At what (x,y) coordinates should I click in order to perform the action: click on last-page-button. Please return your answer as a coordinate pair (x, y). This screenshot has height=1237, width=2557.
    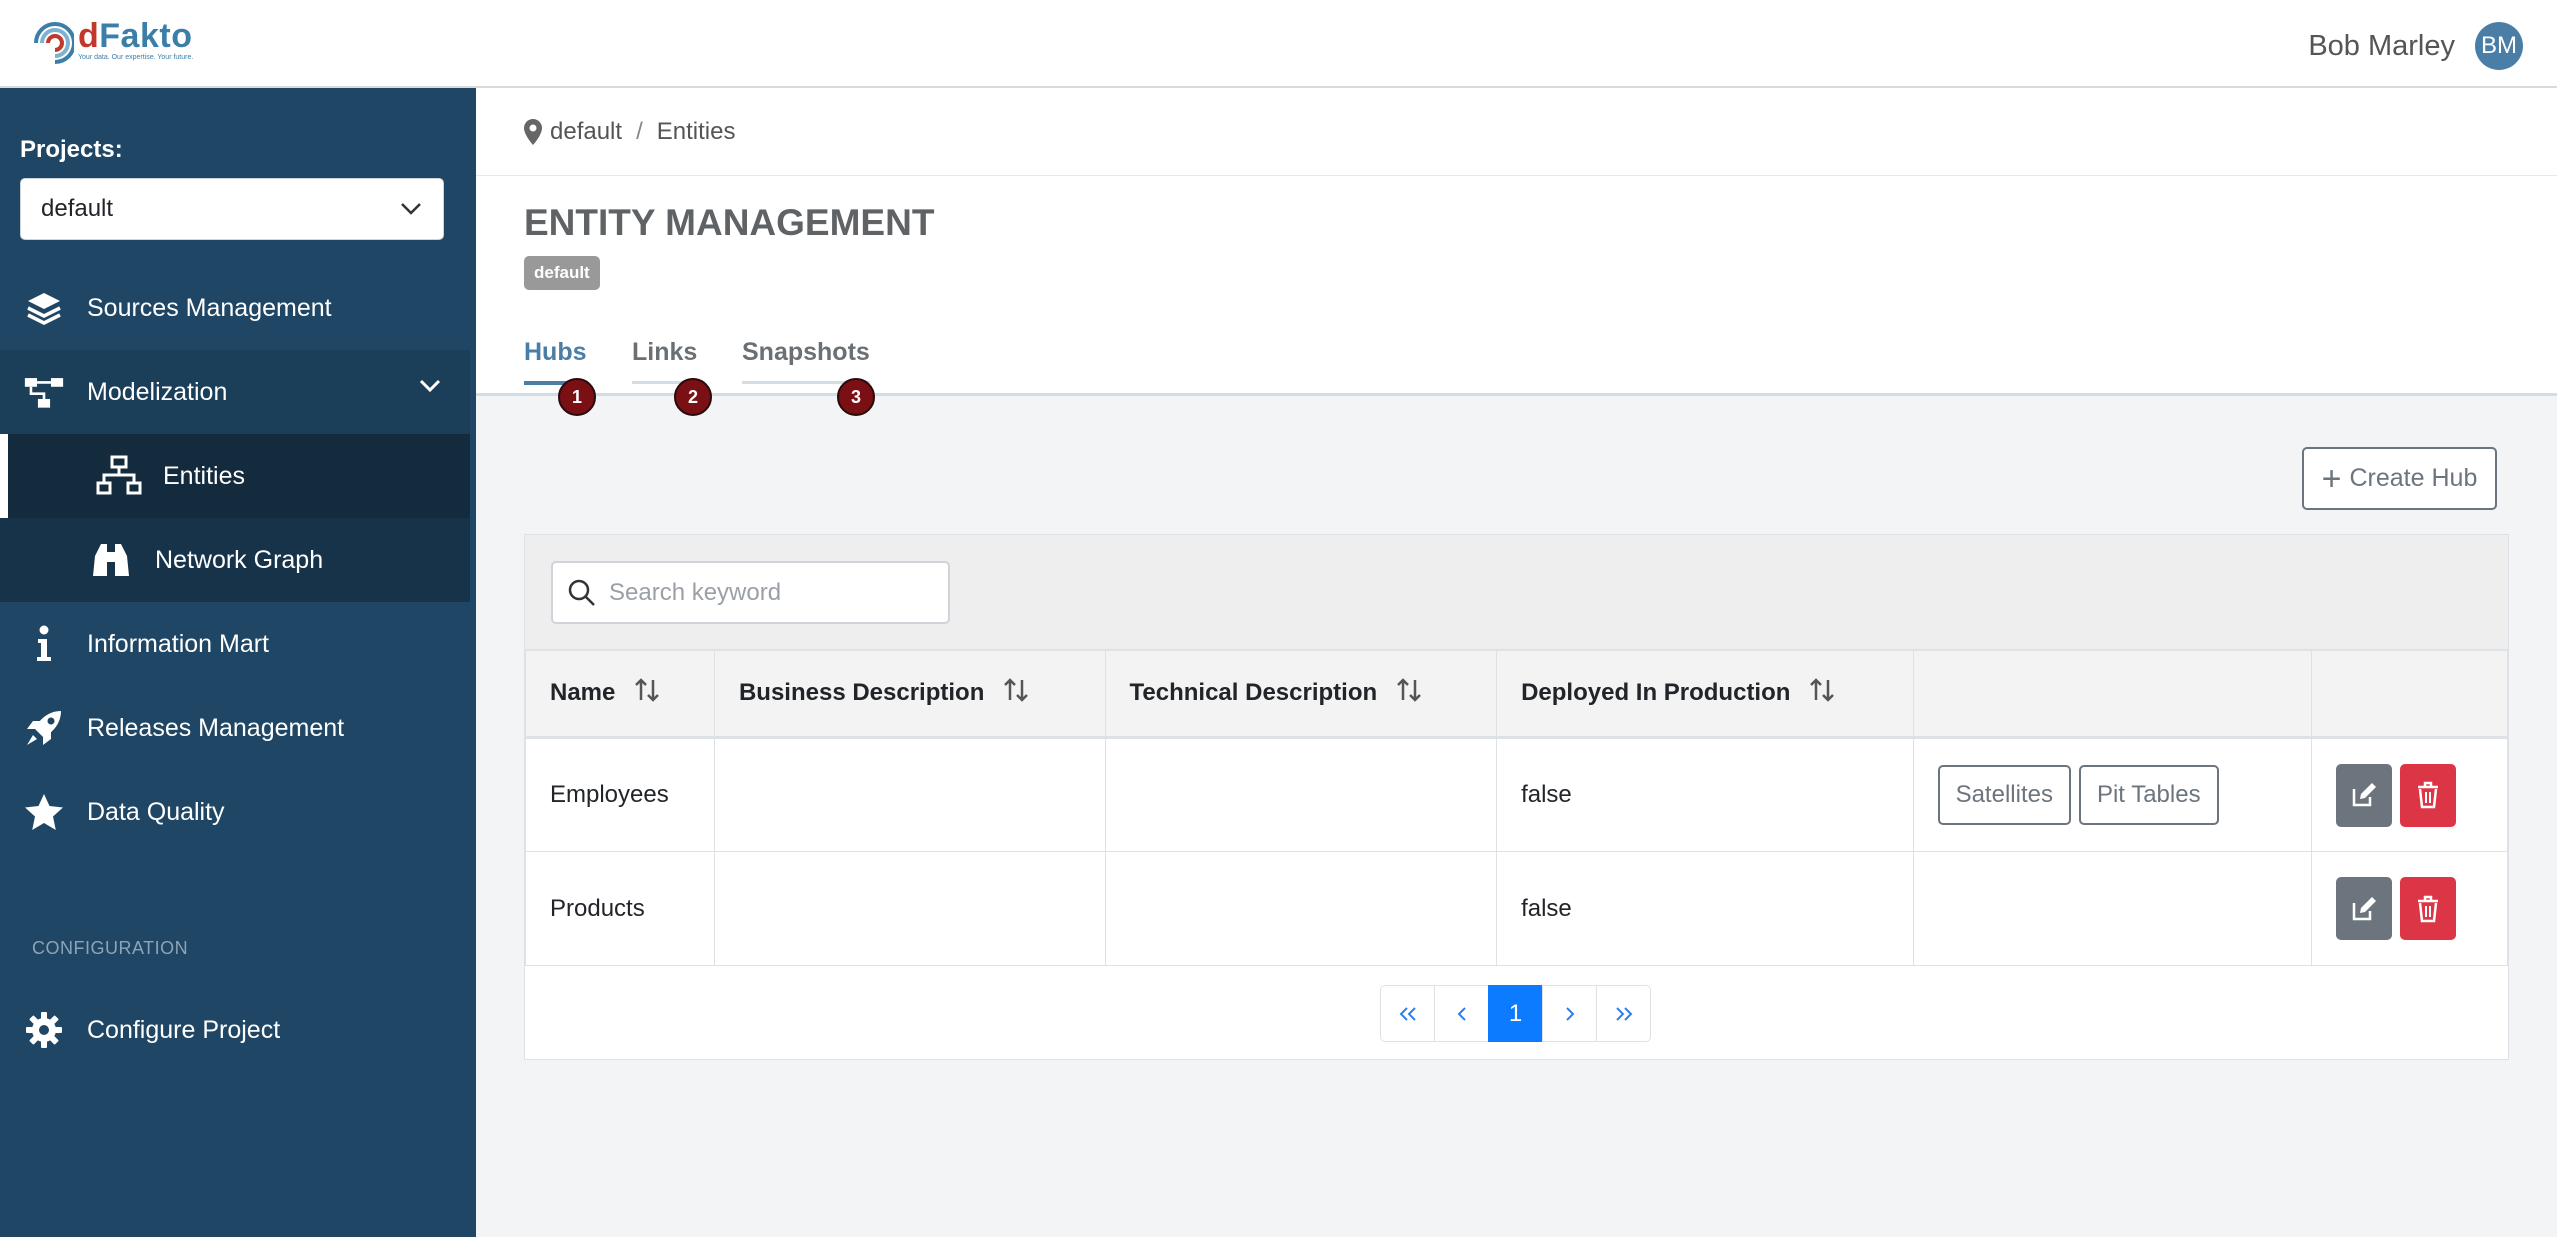
    Looking at the image, I should click on (1623, 1013).